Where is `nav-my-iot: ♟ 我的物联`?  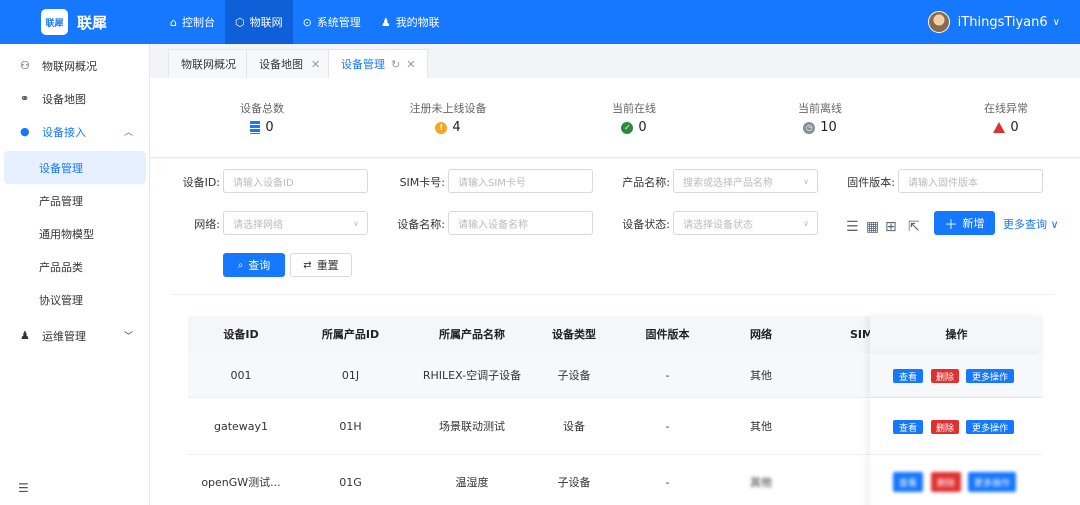 nav-my-iot: ♟ 我的物联 is located at coordinates (410, 22).